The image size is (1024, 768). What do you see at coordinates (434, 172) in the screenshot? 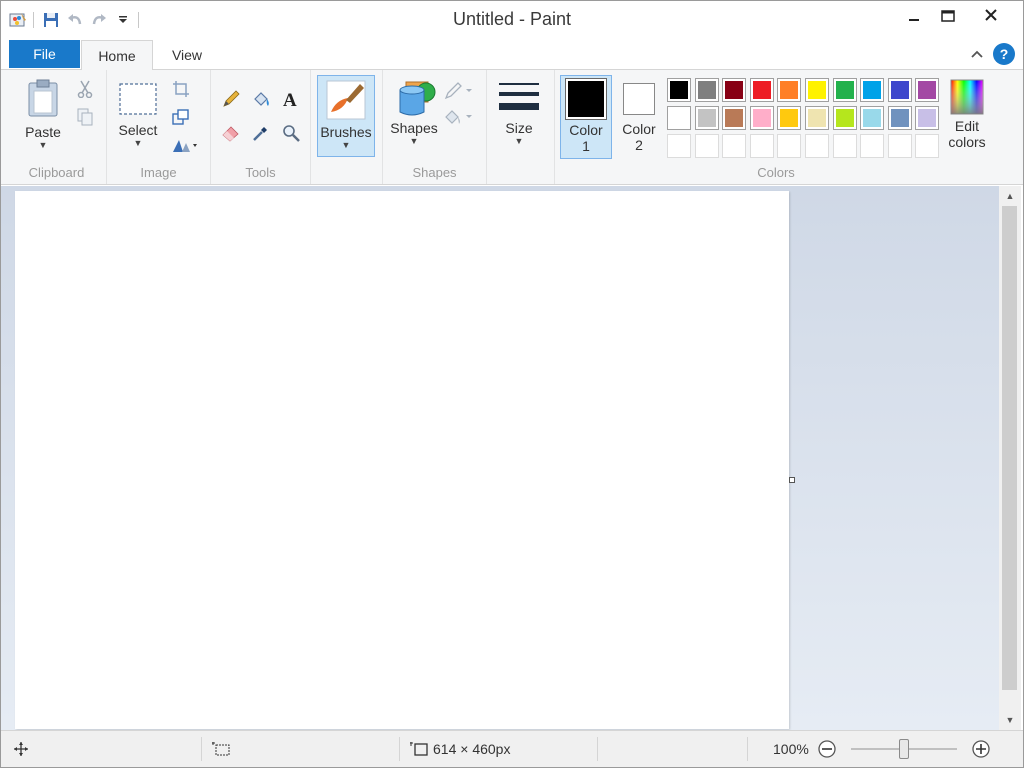
I see `shapes-group-label: Shapes` at bounding box center [434, 172].